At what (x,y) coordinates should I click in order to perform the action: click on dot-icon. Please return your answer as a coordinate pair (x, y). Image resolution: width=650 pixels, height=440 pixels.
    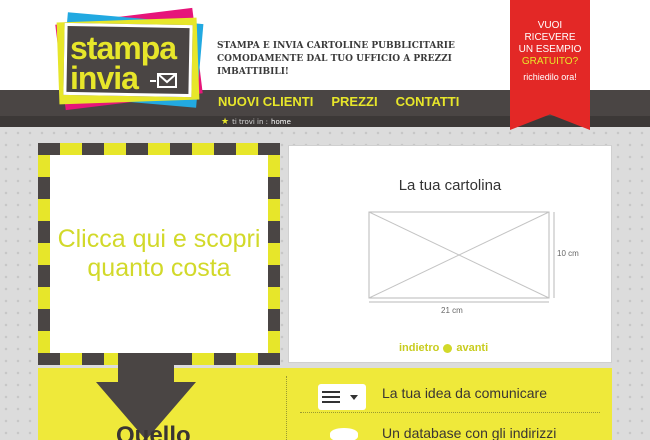
    Looking at the image, I should click on (448, 348).